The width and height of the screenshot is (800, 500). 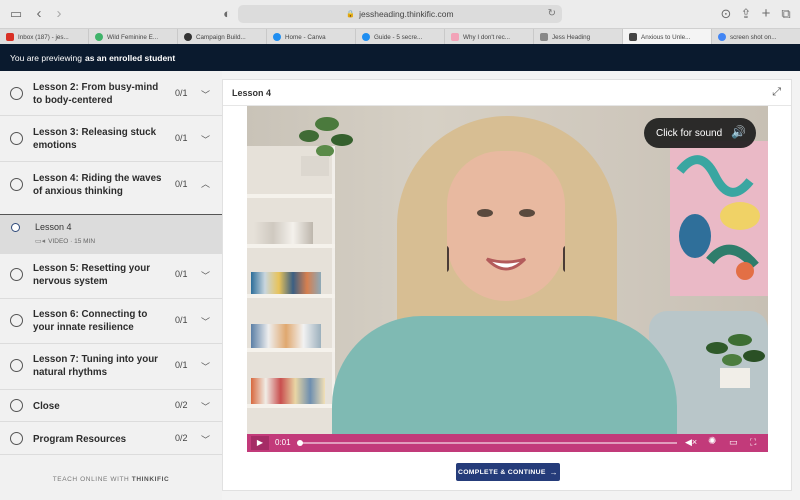 I want to click on fullscreen-expand-icon: ⤢, so click(x=776, y=92).